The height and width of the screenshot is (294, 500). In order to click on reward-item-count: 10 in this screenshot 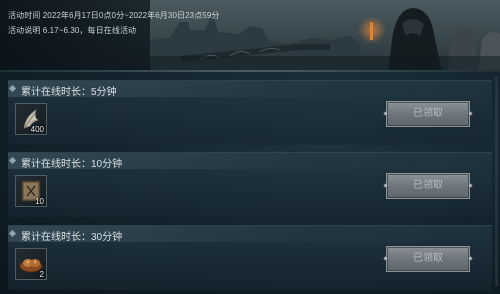, I will do `click(39, 201)`.